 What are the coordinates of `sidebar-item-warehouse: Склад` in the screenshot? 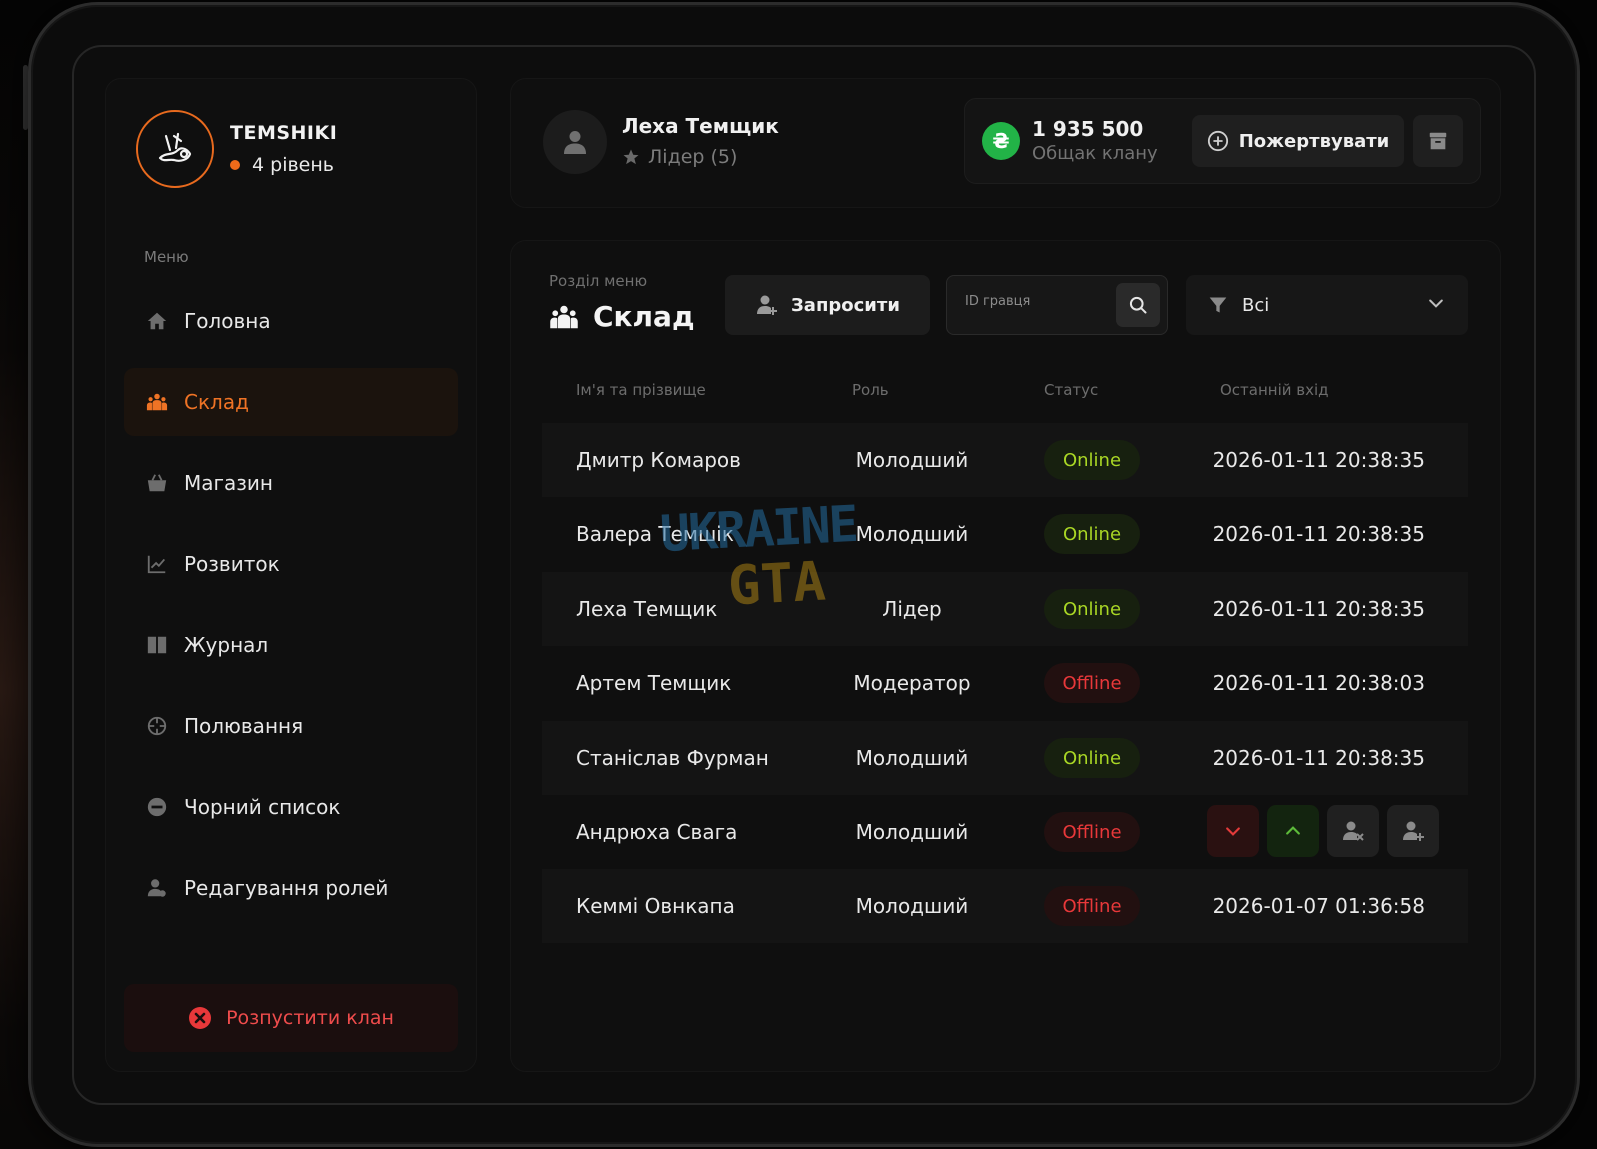 It's located at (291, 402).